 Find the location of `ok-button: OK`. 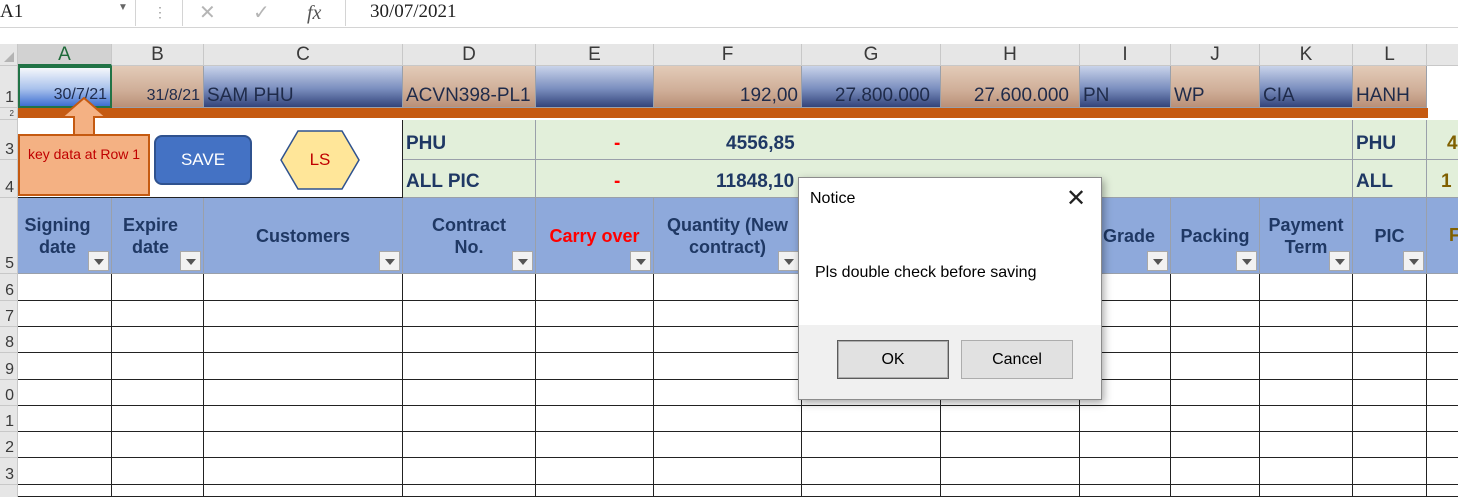

ok-button: OK is located at coordinates (893, 359).